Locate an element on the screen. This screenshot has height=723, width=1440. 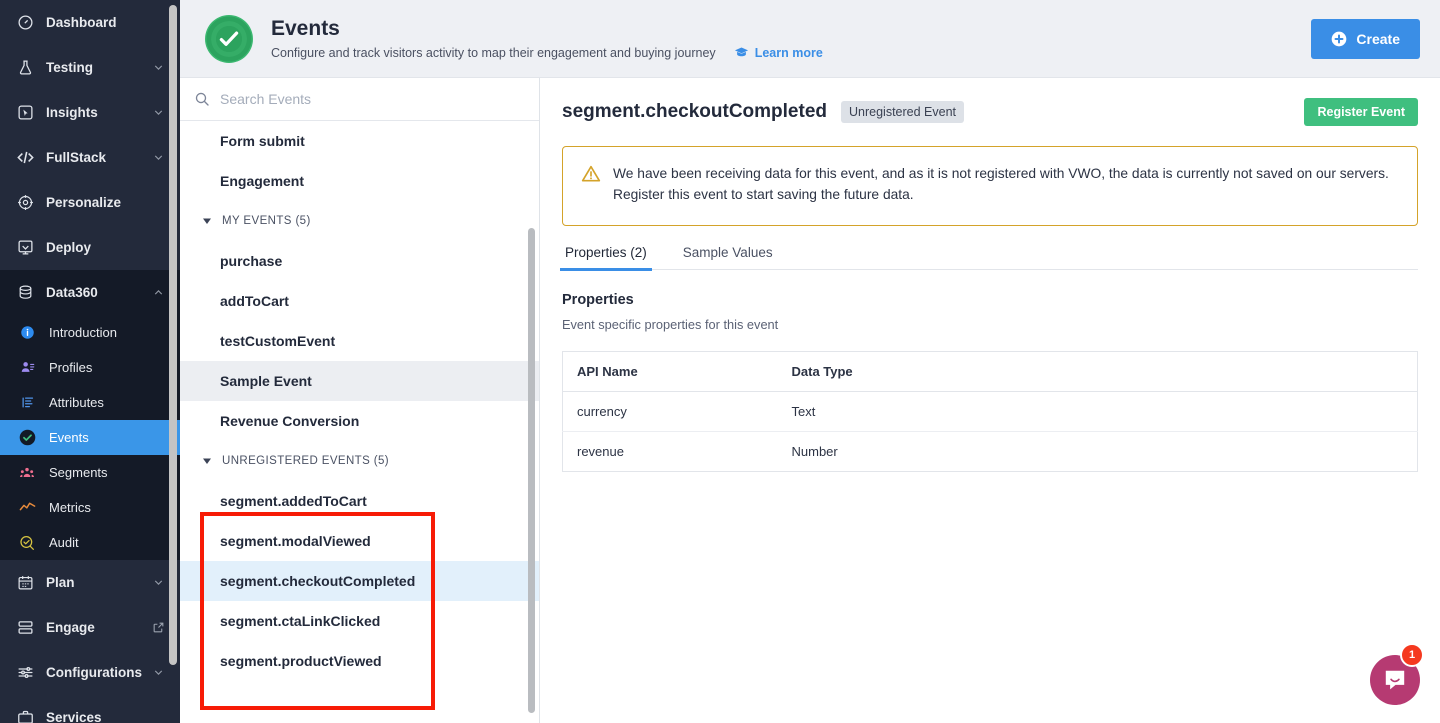
event-list-item-segment-modalviewed: segment.modalViewed is located at coordinates (359, 541).